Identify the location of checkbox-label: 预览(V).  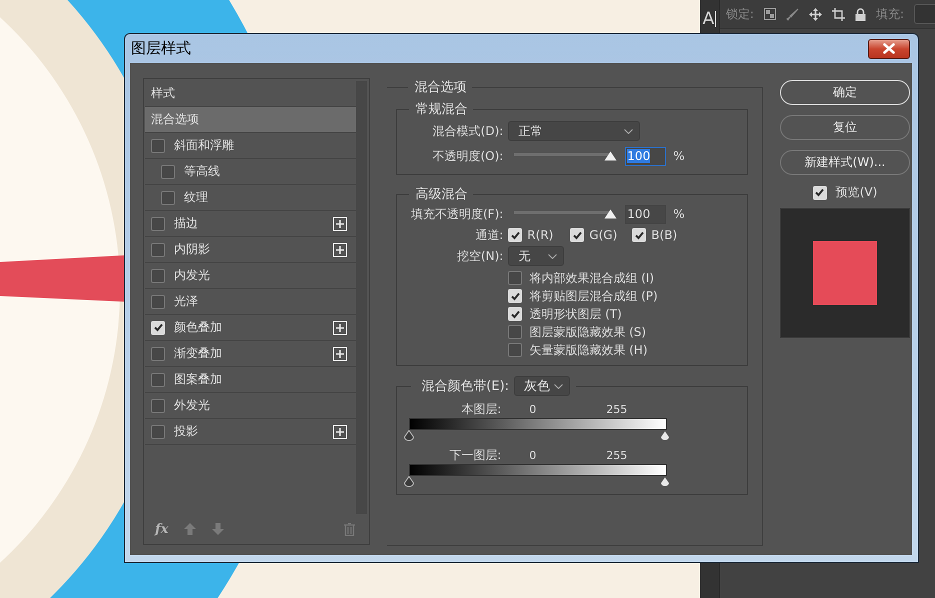
(857, 192).